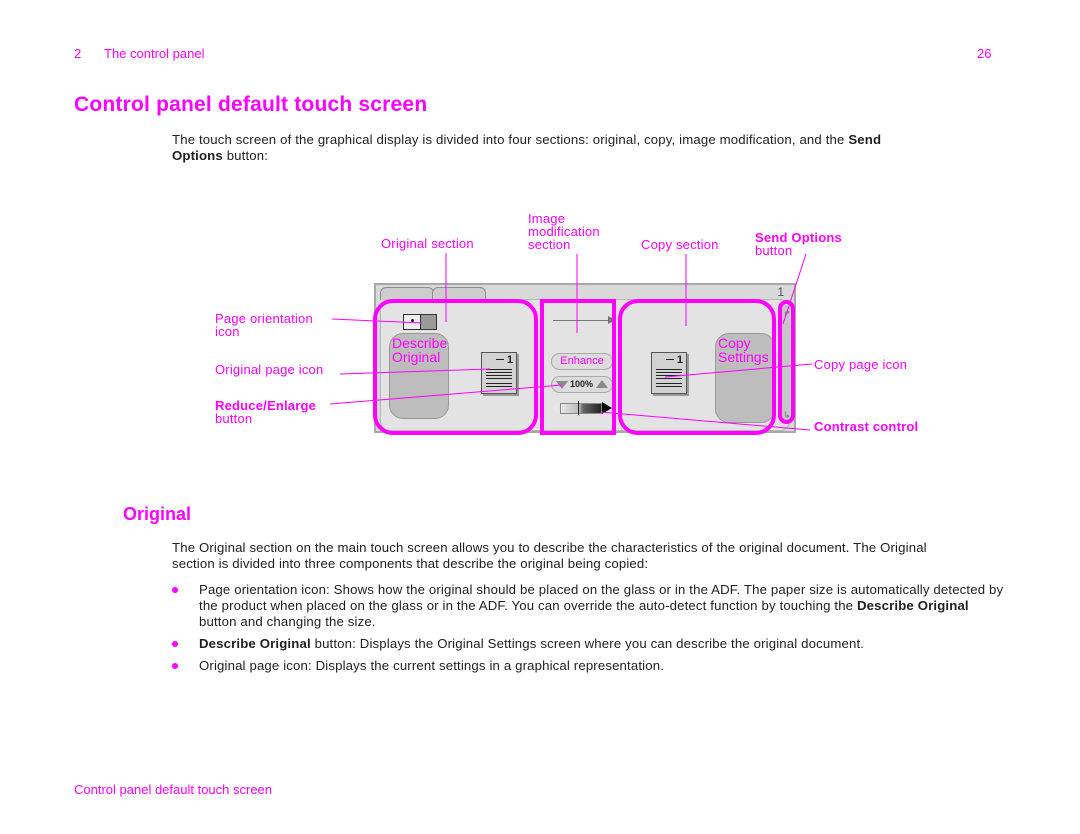 The height and width of the screenshot is (834, 1080). Describe the element at coordinates (738, 370) in the screenshot. I see `leader-copy-page-icon` at that location.